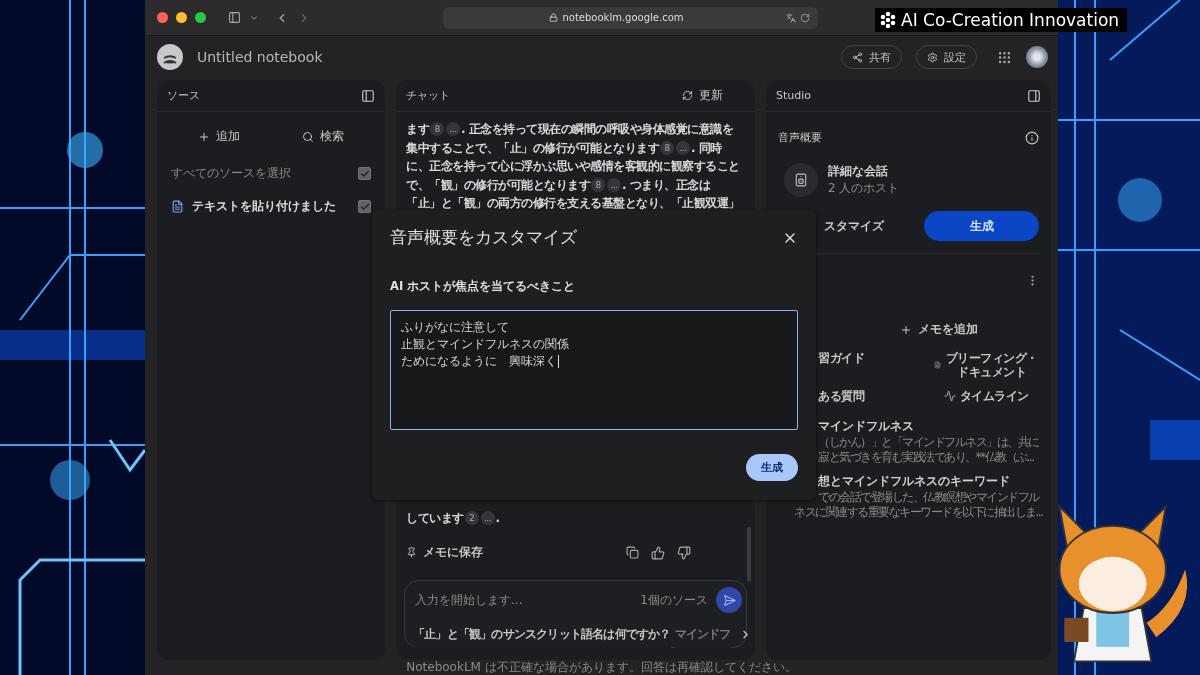  I want to click on add-source-button: 追加, so click(219, 136).